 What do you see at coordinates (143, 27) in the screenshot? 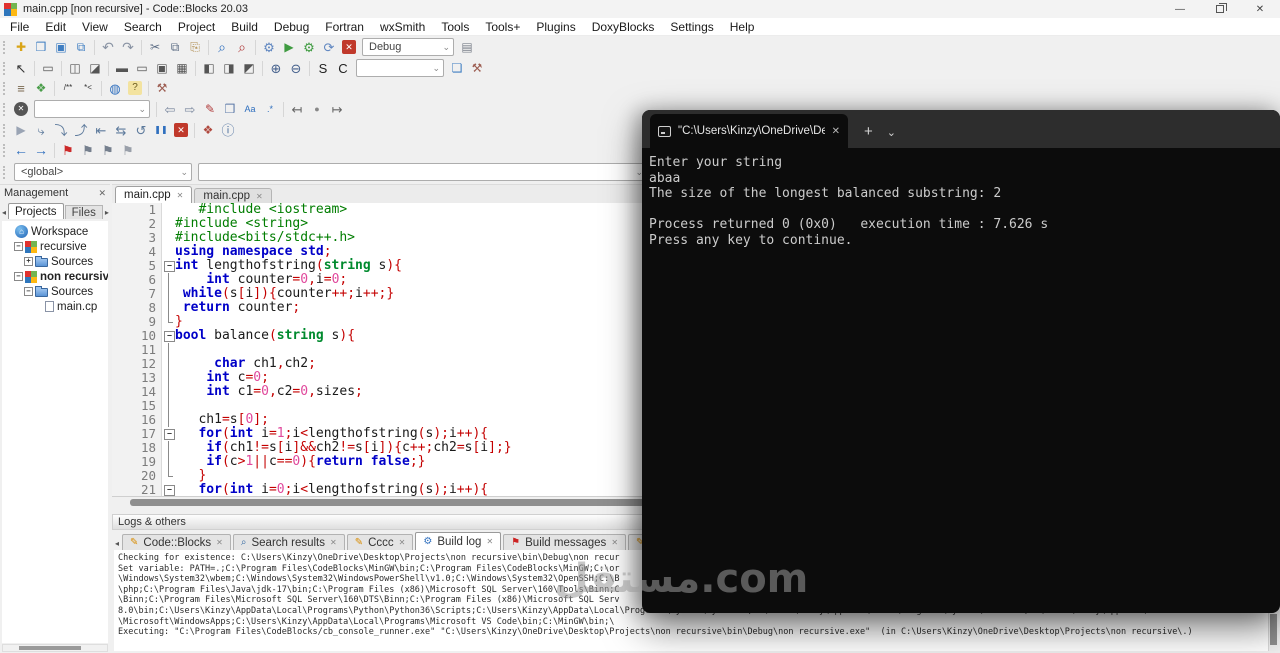
I see `menu-item-search: Search` at bounding box center [143, 27].